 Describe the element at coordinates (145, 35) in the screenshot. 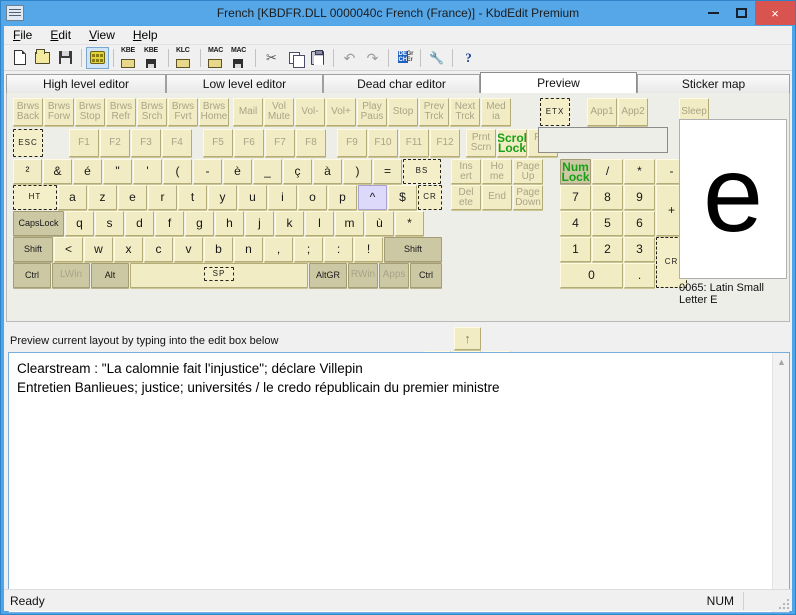

I see `menu-help: Help` at that location.